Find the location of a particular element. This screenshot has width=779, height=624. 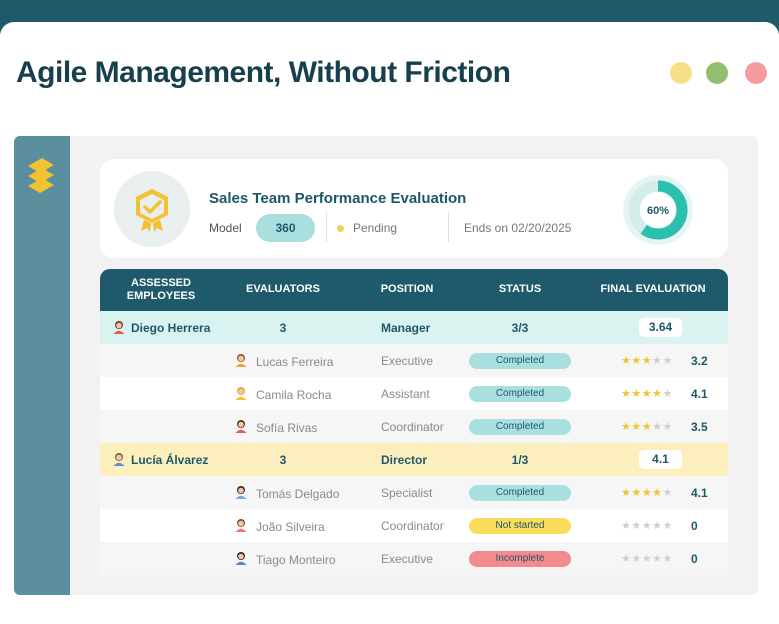

evaluation-progress: 1/3 is located at coordinates (520, 460).